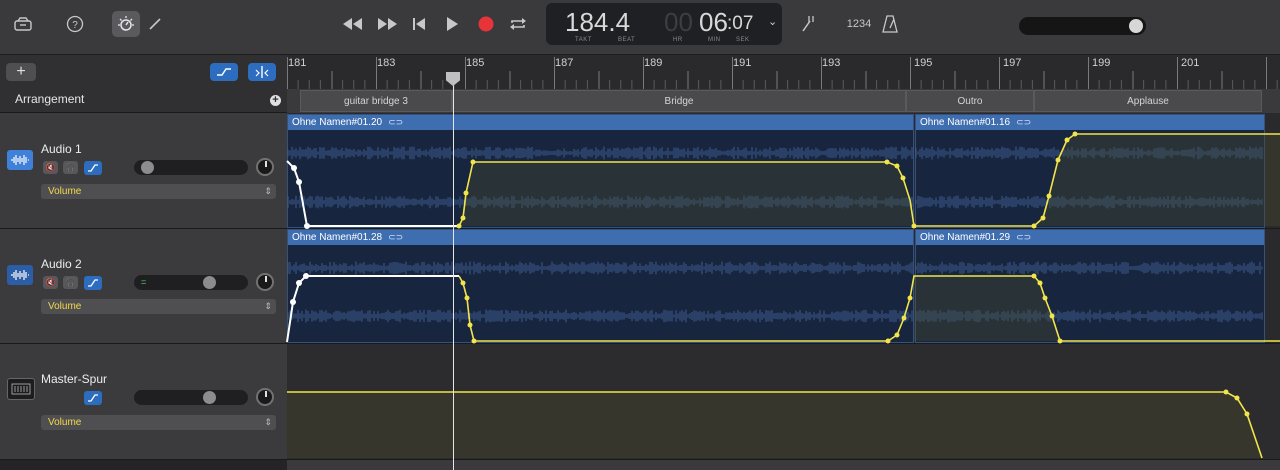 The height and width of the screenshot is (470, 1280). Describe the element at coordinates (869, 308) in the screenshot. I see `automation-line-audio-2-active` at that location.